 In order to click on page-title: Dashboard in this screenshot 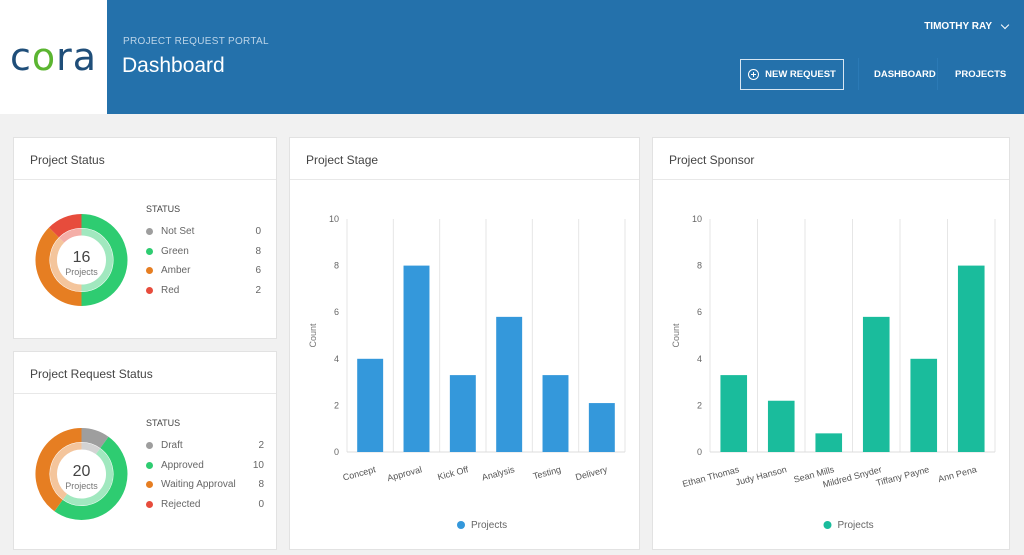, I will do `click(173, 65)`.